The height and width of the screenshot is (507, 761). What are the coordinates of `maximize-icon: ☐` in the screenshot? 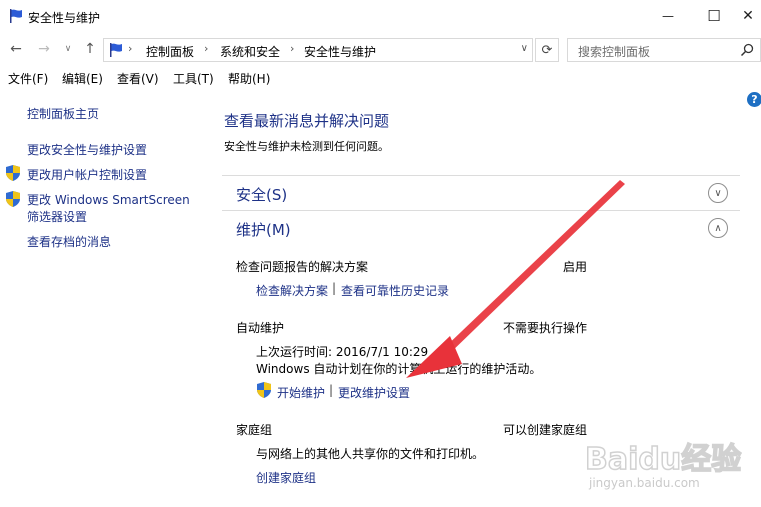 It's located at (714, 16).